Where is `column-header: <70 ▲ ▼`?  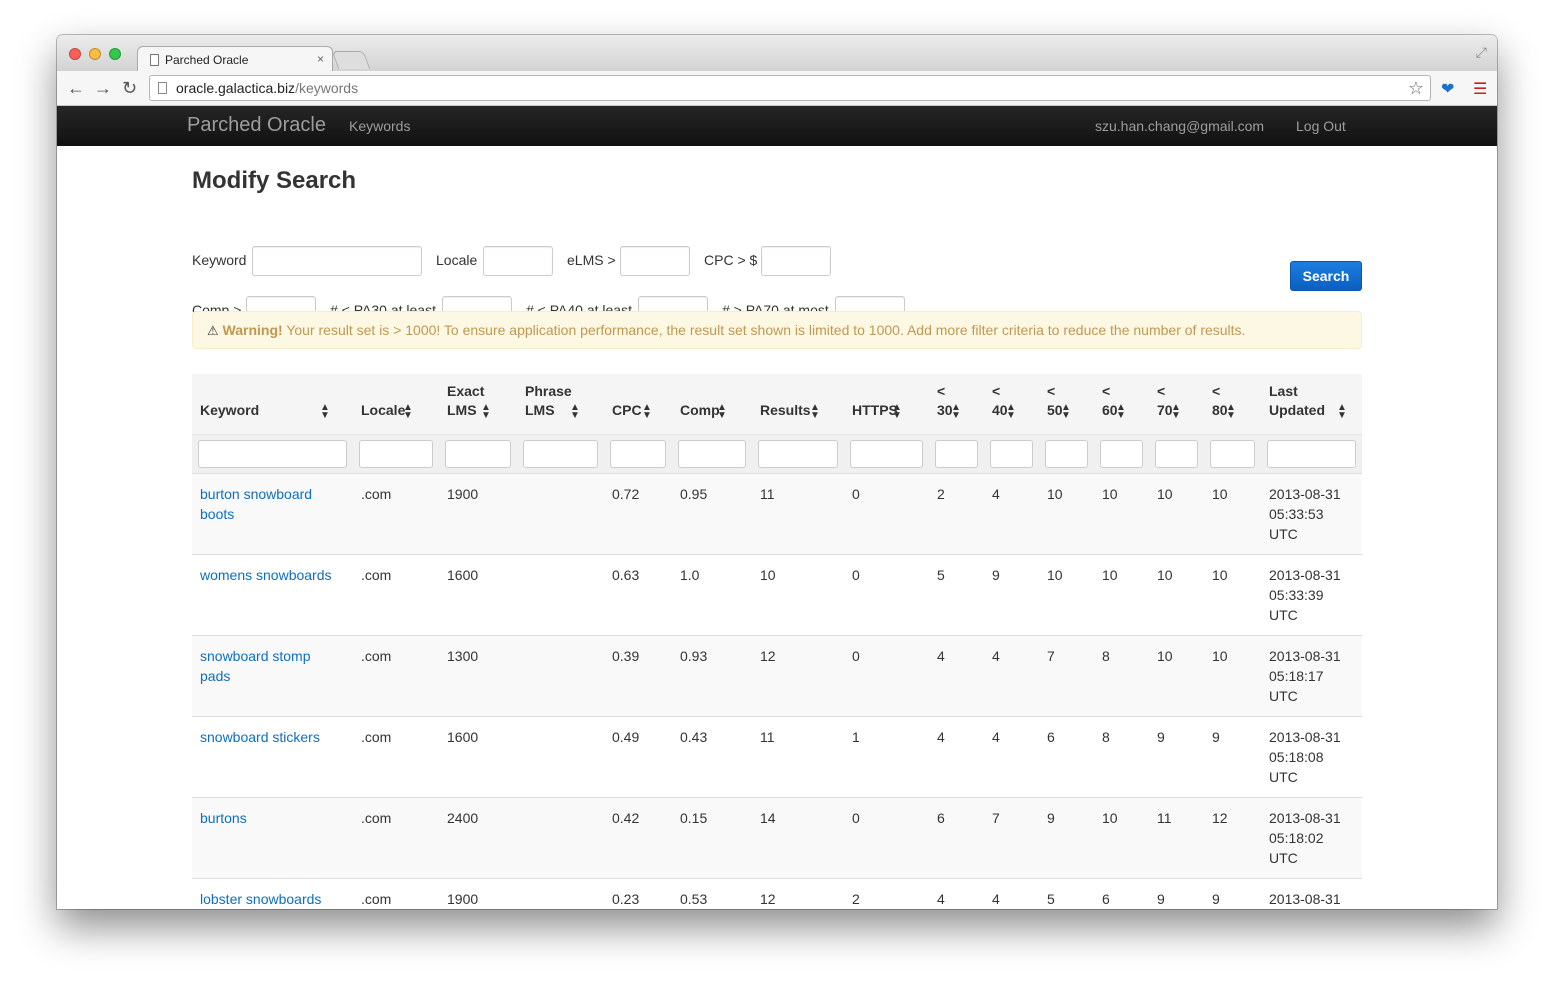 column-header: <70 ▲ ▼ is located at coordinates (1176, 404).